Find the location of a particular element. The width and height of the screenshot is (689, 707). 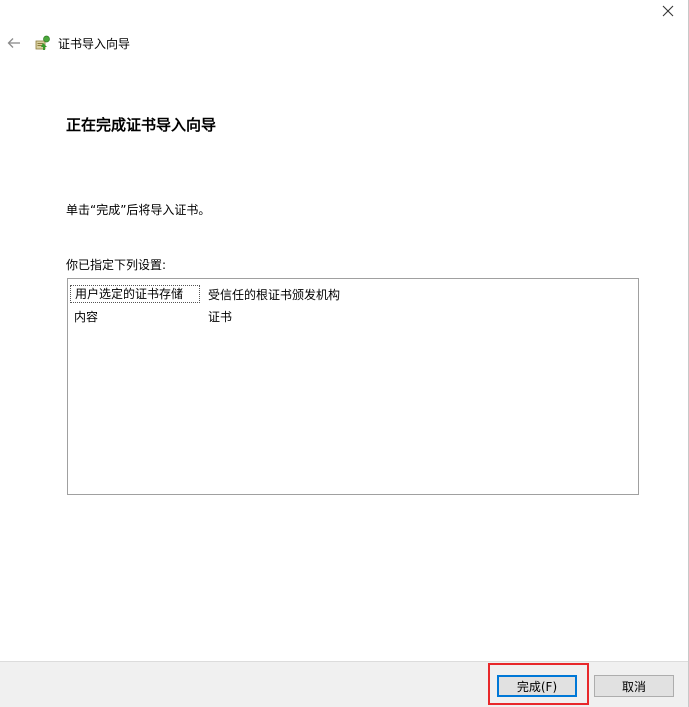

back-button is located at coordinates (14, 43).